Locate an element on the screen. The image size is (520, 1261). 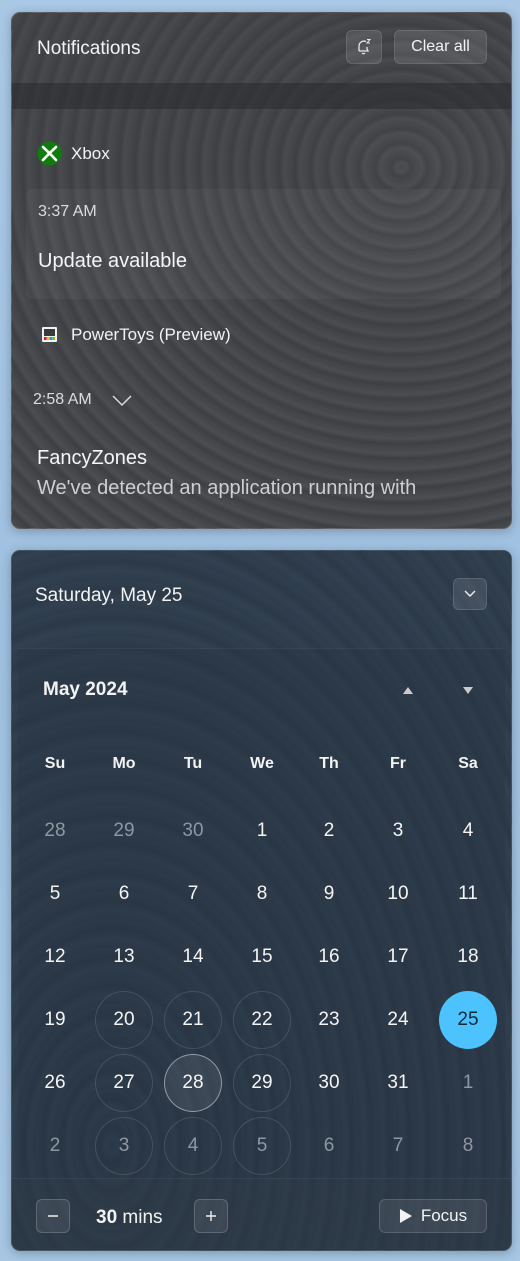
weekday-label: We is located at coordinates (262, 763).